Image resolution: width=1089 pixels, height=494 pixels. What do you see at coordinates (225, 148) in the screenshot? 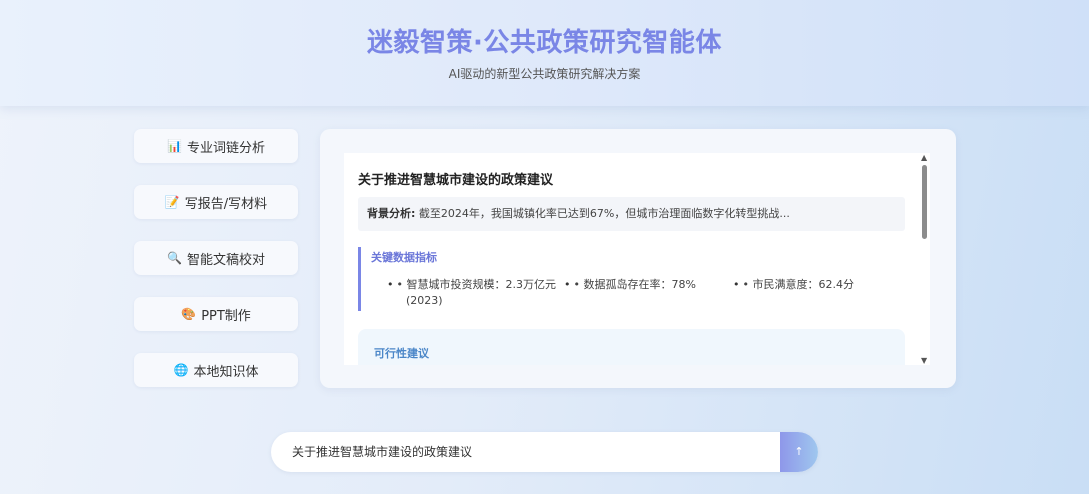
I see `sidebar-item-label: 专业词链分析` at bounding box center [225, 148].